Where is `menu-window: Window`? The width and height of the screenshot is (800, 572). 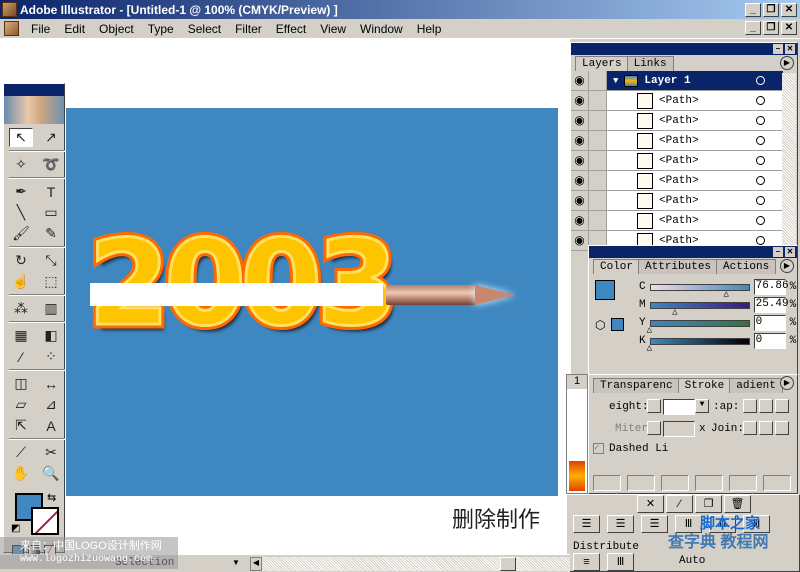 menu-window: Window is located at coordinates (381, 29).